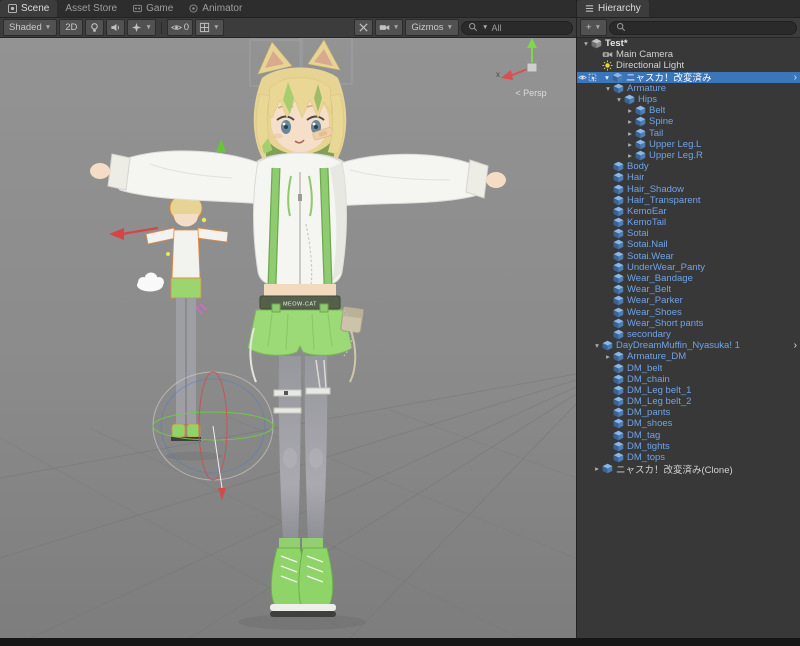  I want to click on hierarchy-row: Hair, so click(688, 177).